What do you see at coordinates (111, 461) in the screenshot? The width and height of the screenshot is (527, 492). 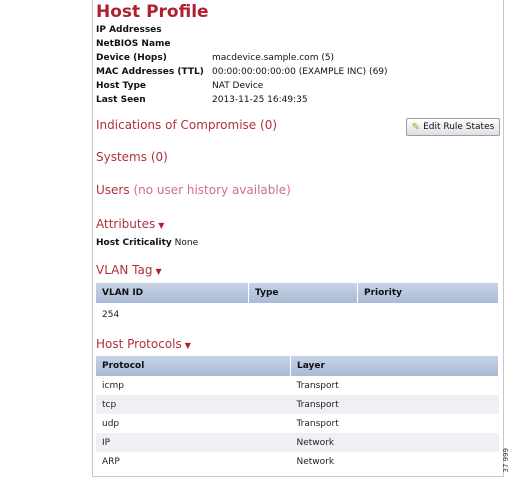 I see `protocol-cell: ARP` at bounding box center [111, 461].